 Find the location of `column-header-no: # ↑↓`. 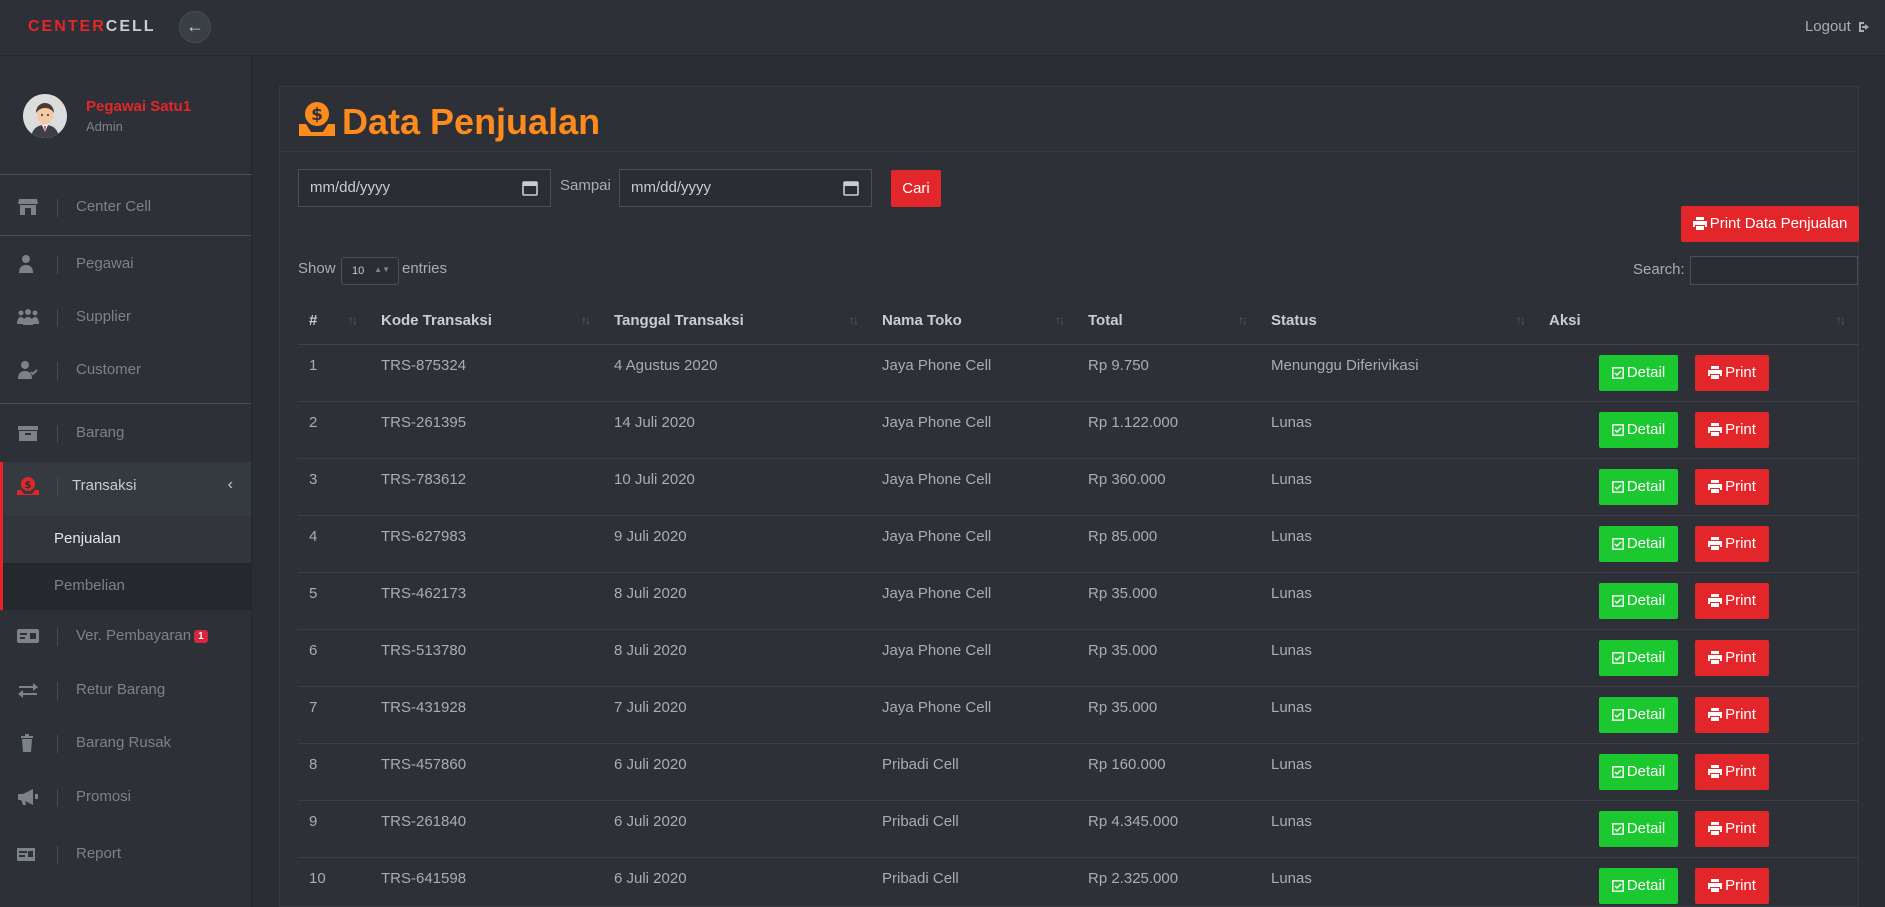

column-header-no: # ↑↓ is located at coordinates (334, 321).